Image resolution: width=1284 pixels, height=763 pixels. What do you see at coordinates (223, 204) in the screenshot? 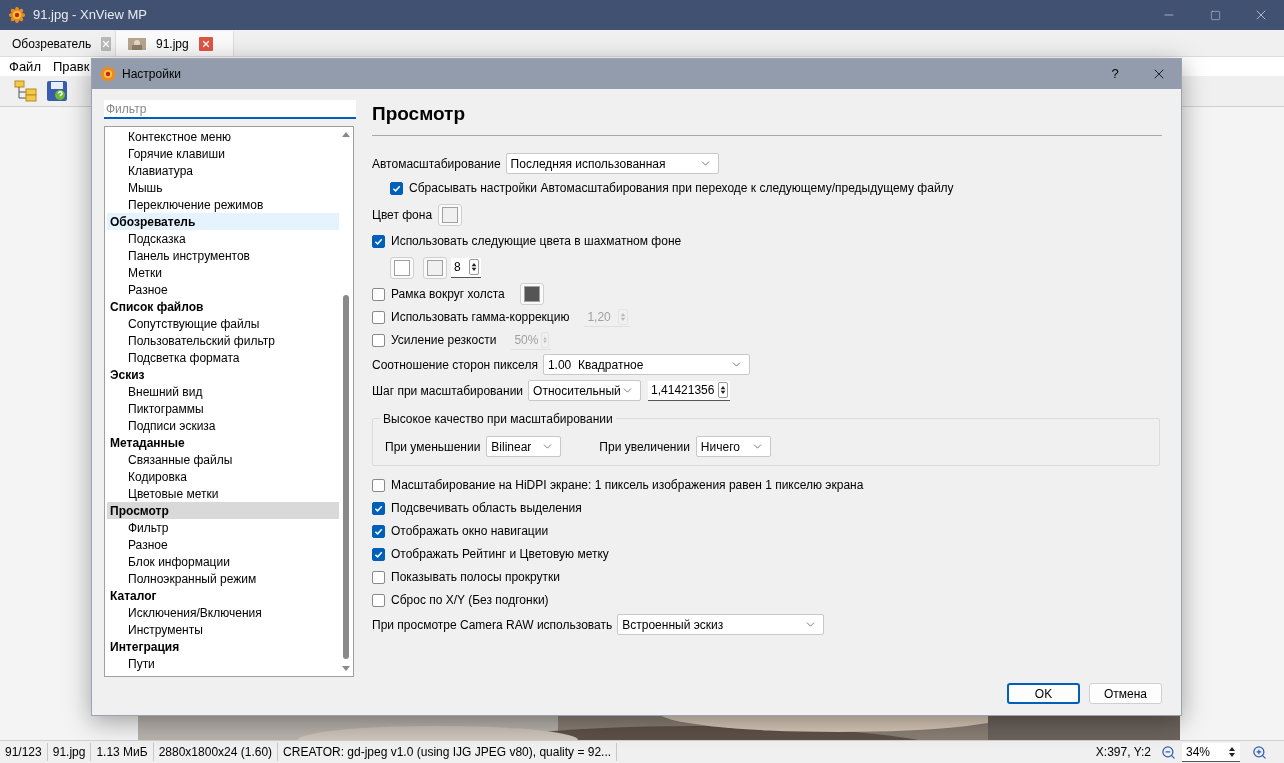
I see `tree-item: Переключение режимов` at bounding box center [223, 204].